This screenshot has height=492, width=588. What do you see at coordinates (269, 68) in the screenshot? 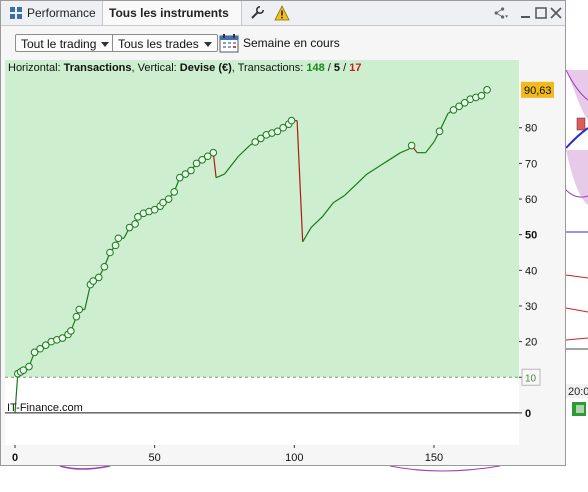
I see `legend-transactions-prefix: , Transactions:` at bounding box center [269, 68].